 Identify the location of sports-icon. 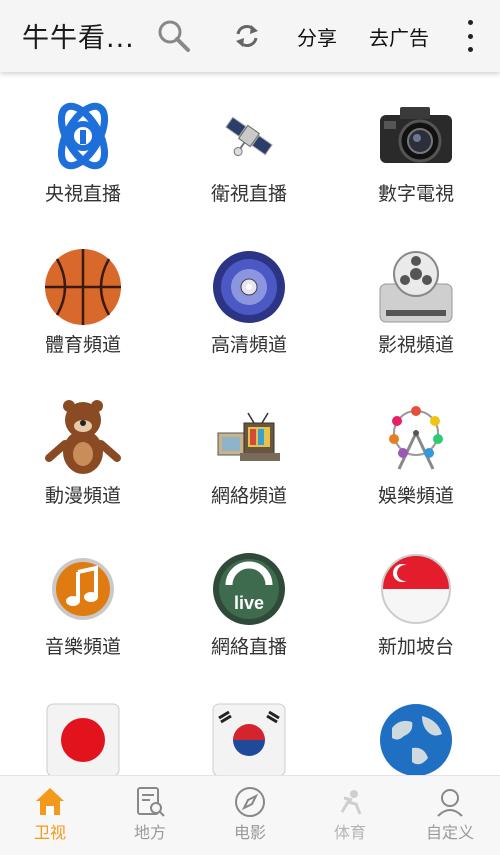
(350, 803).